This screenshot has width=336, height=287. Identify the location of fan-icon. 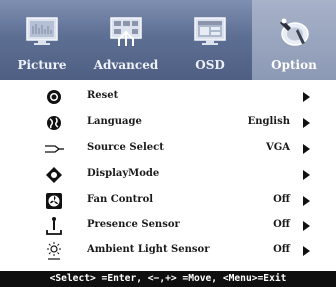
(54, 201).